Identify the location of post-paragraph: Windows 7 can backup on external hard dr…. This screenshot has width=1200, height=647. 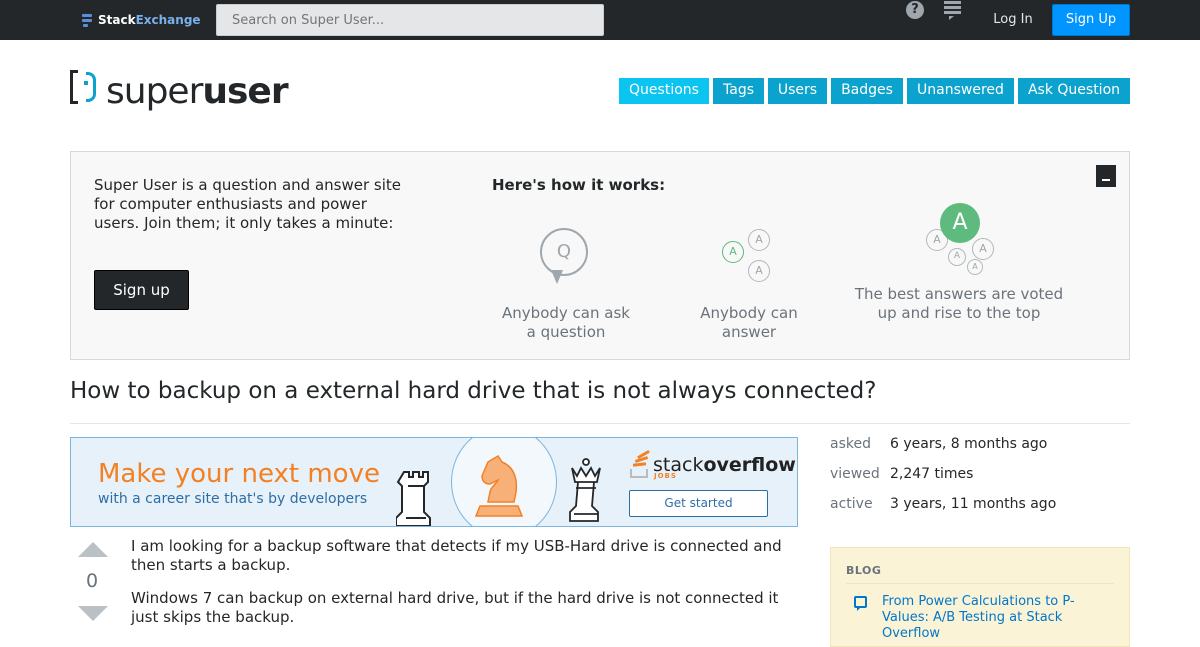
(455, 607).